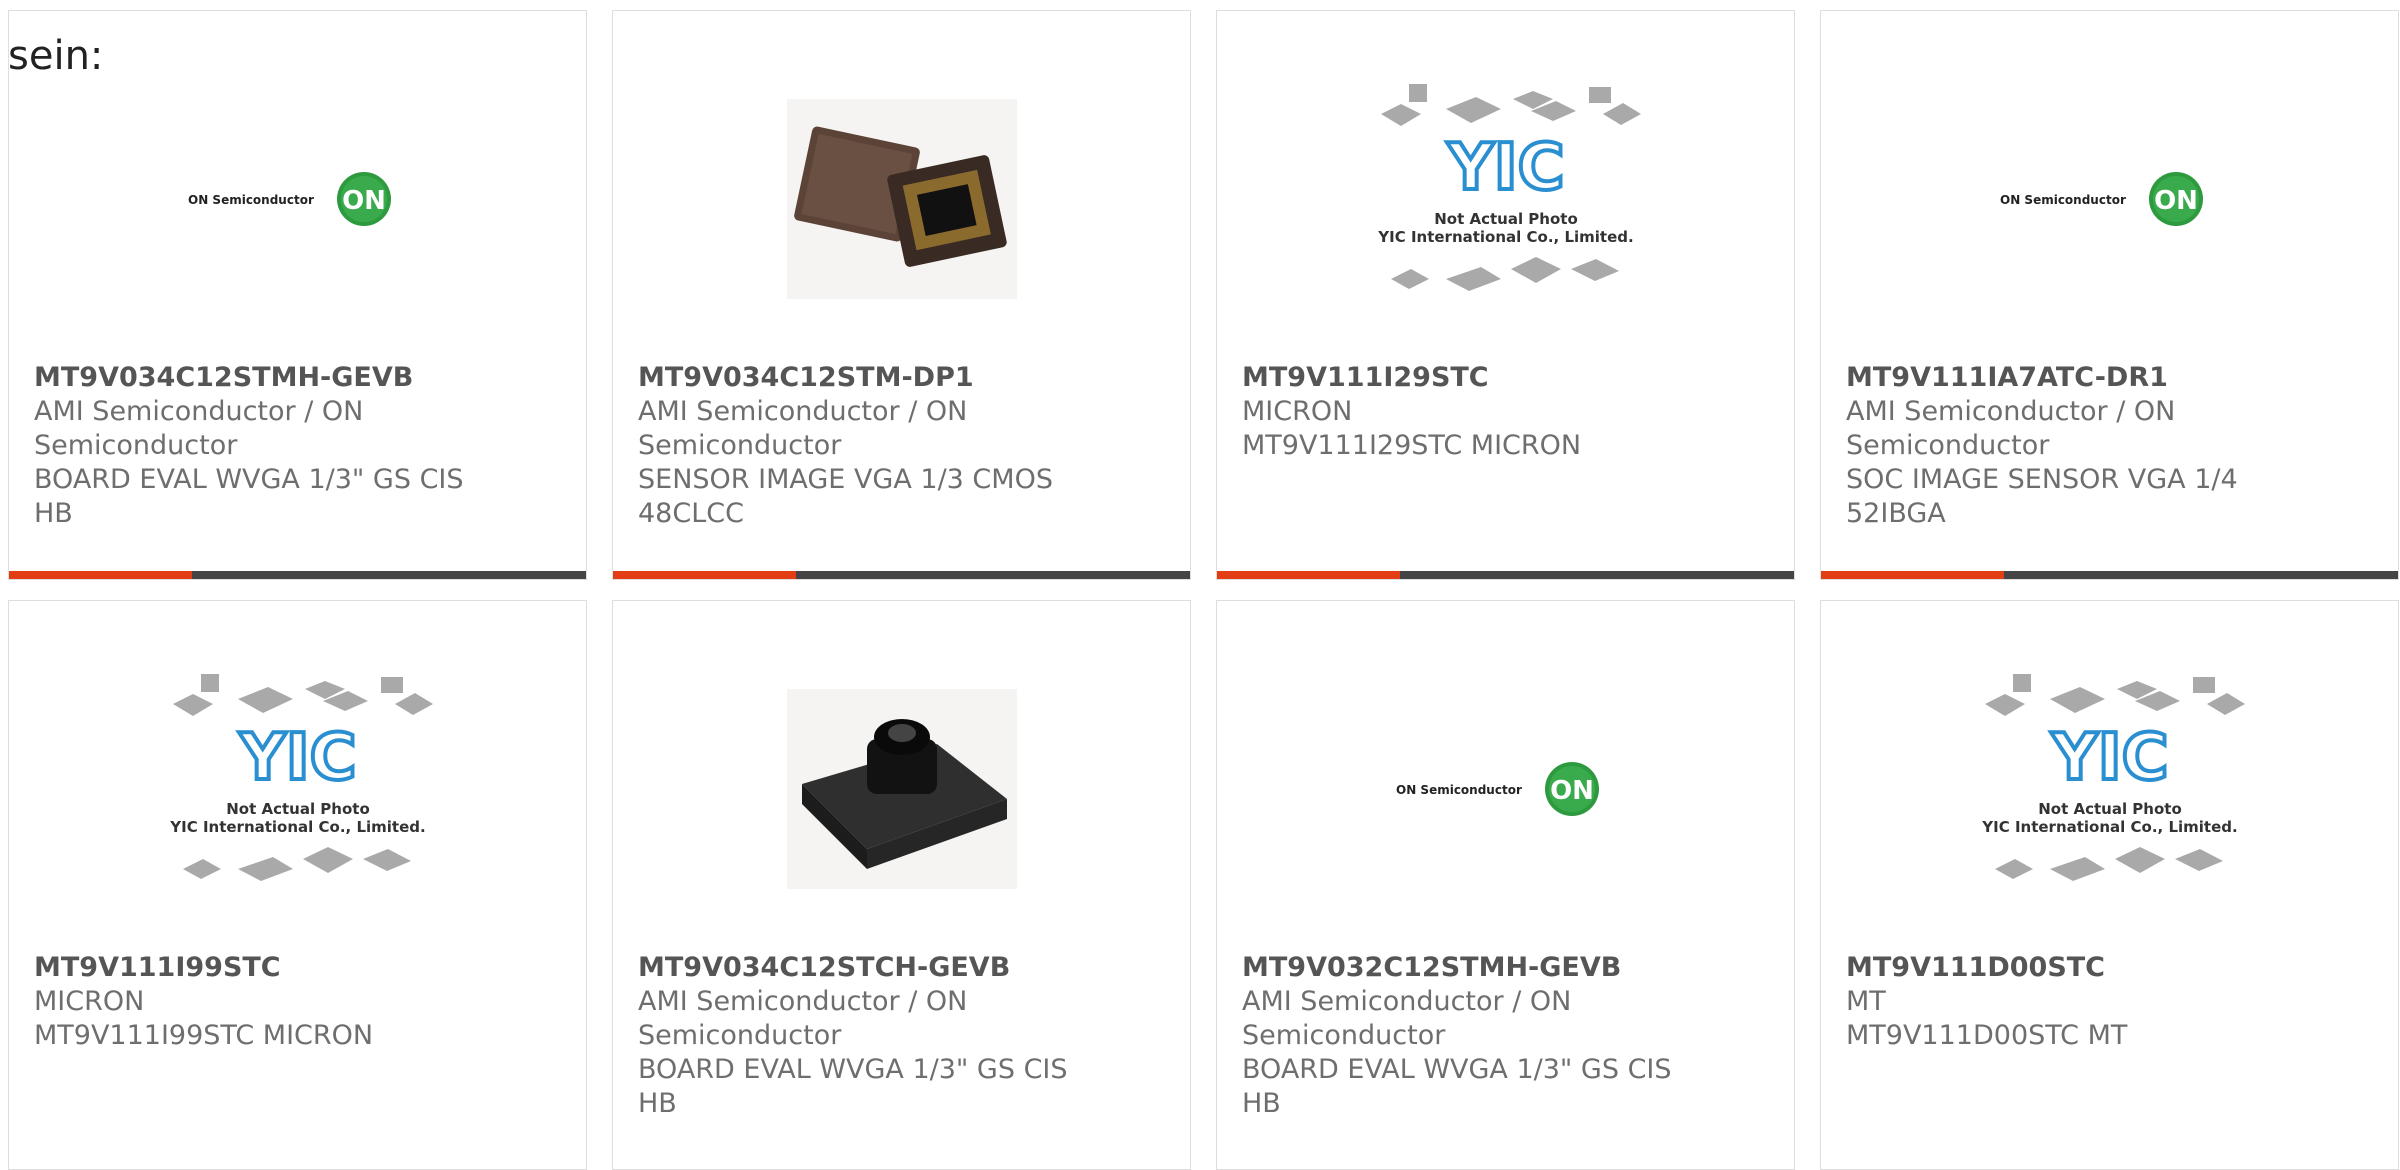  I want to click on description: MT9V111I99STC MICRON, so click(204, 1035).